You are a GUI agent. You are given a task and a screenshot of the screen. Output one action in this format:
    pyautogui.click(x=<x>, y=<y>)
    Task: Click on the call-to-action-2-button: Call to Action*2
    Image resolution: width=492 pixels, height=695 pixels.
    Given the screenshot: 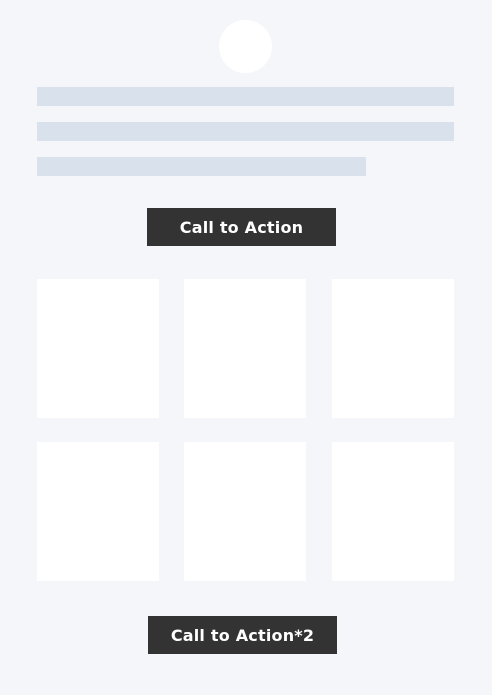 What is the action you would take?
    pyautogui.click(x=242, y=635)
    